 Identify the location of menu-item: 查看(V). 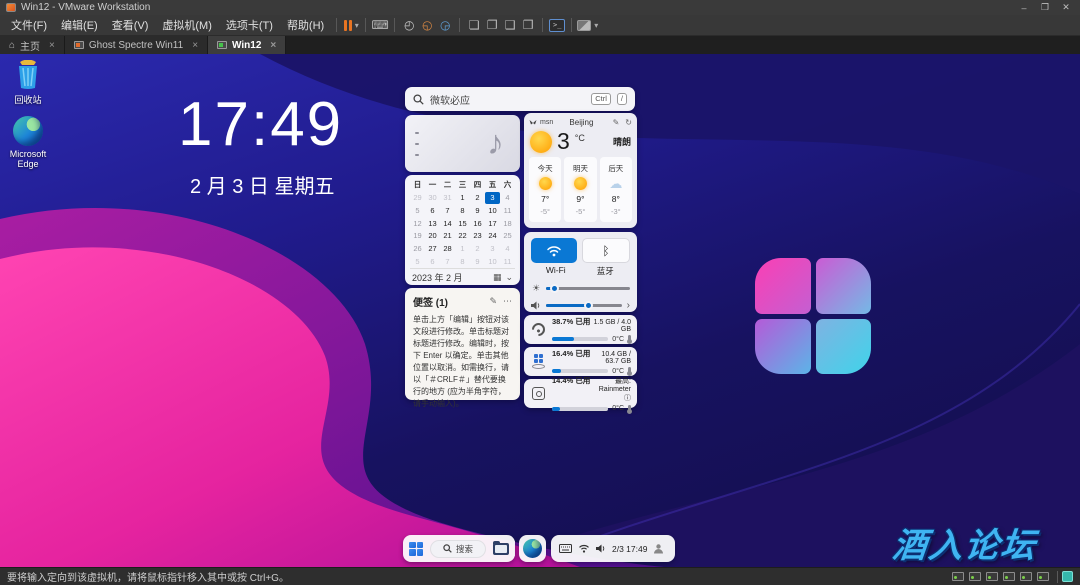
(130, 26).